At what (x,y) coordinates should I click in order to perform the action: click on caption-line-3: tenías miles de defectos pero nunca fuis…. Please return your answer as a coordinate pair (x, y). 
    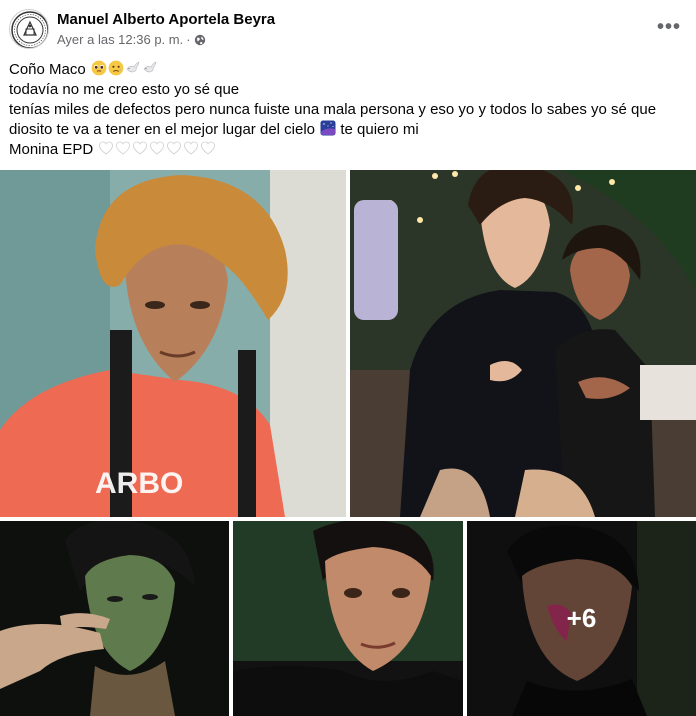
    Looking at the image, I should click on (333, 109).